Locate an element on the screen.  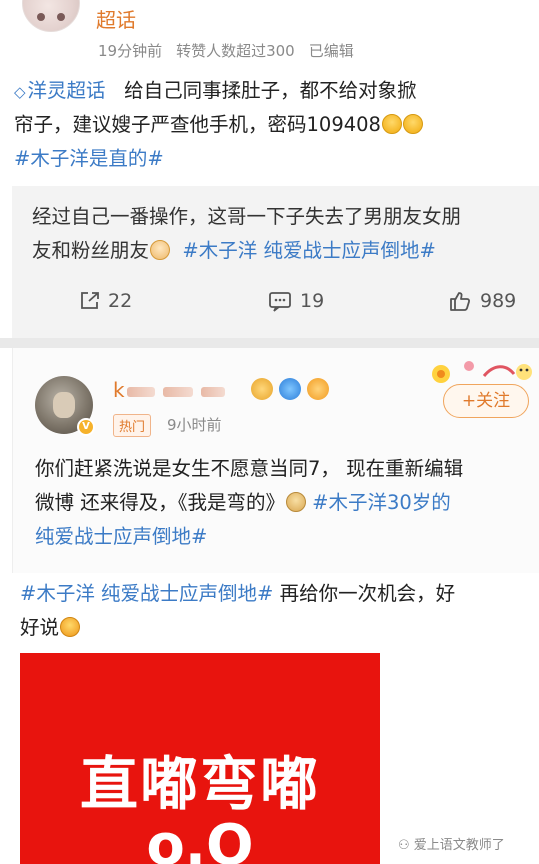
share-button: 22 is located at coordinates (105, 301).